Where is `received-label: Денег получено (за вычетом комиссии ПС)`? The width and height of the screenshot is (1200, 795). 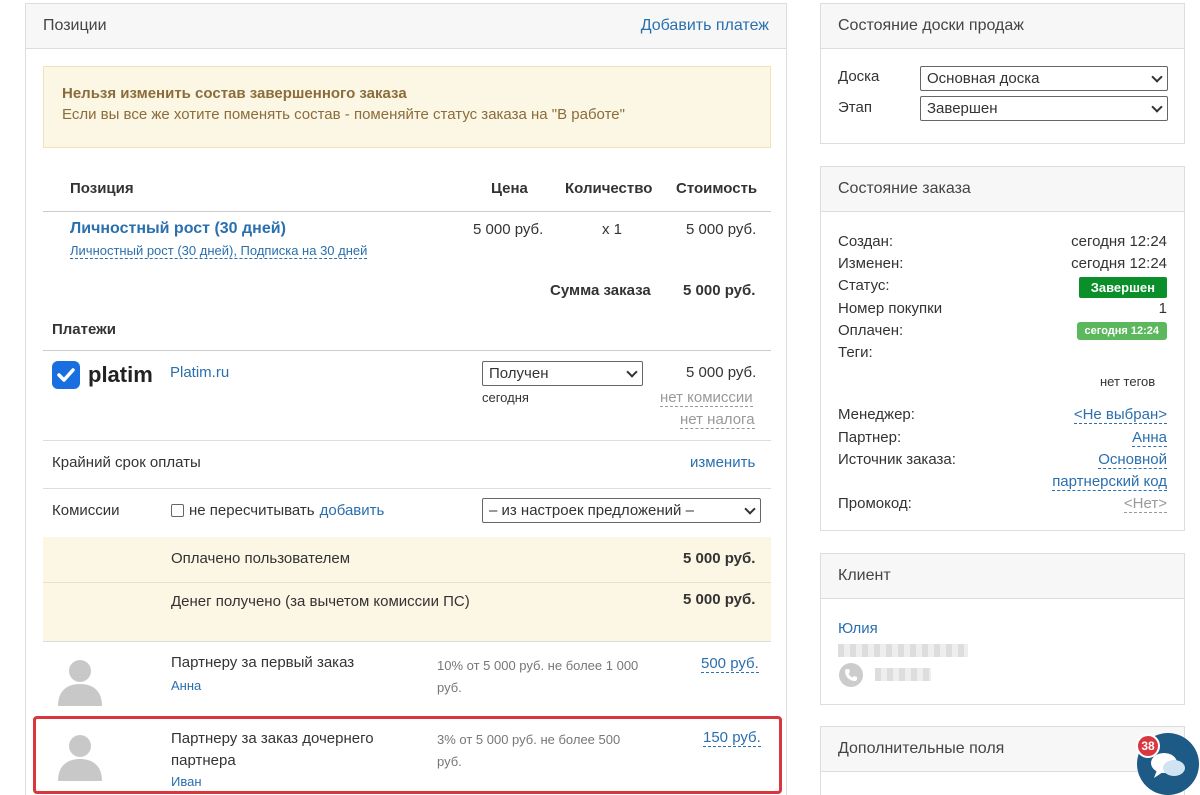 received-label: Денег получено (за вычетом комиссии ПС) is located at coordinates (320, 601).